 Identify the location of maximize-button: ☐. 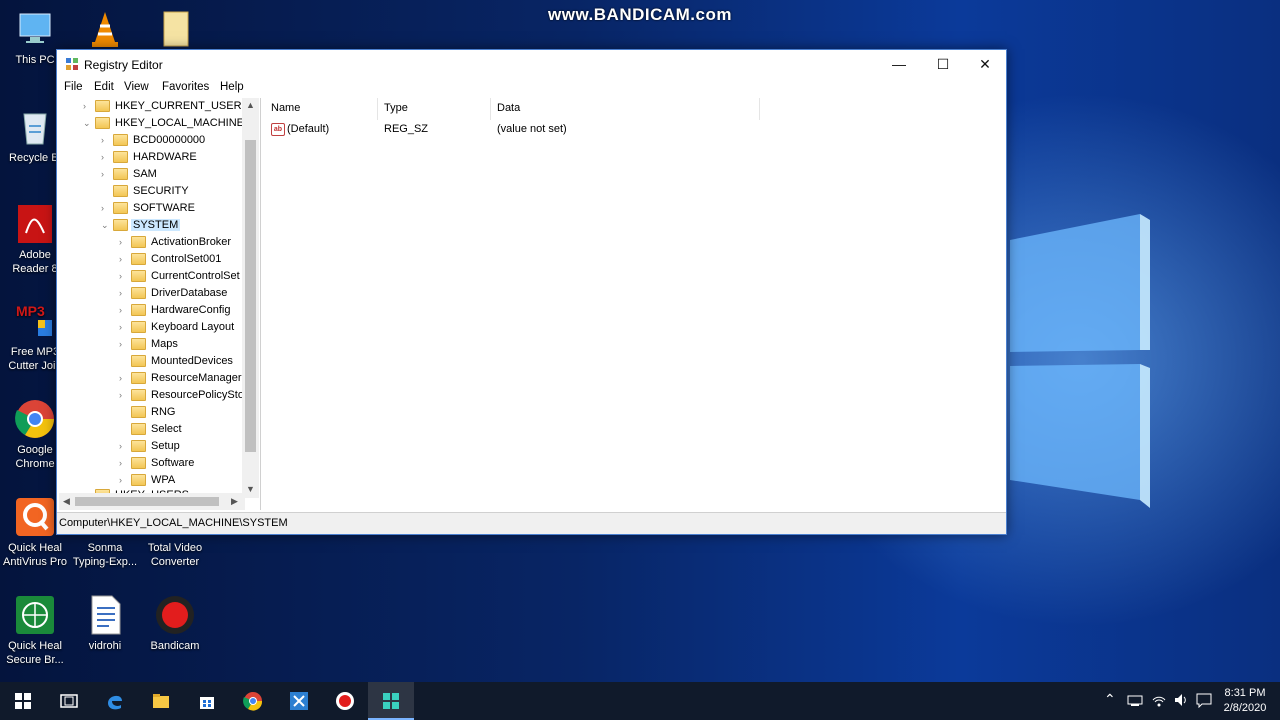
(943, 64).